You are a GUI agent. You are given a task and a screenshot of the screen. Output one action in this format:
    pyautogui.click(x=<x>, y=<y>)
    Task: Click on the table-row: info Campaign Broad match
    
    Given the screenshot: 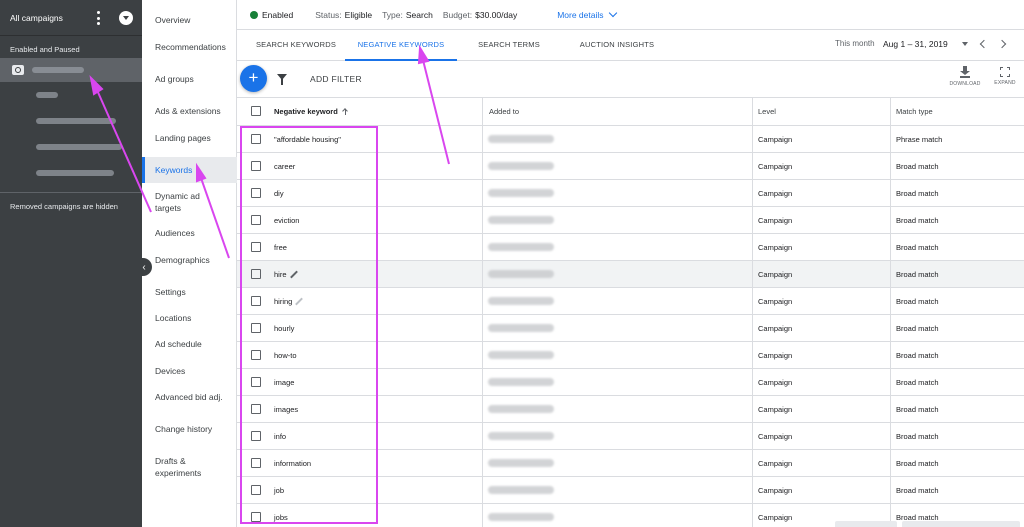 What is the action you would take?
    pyautogui.click(x=630, y=436)
    